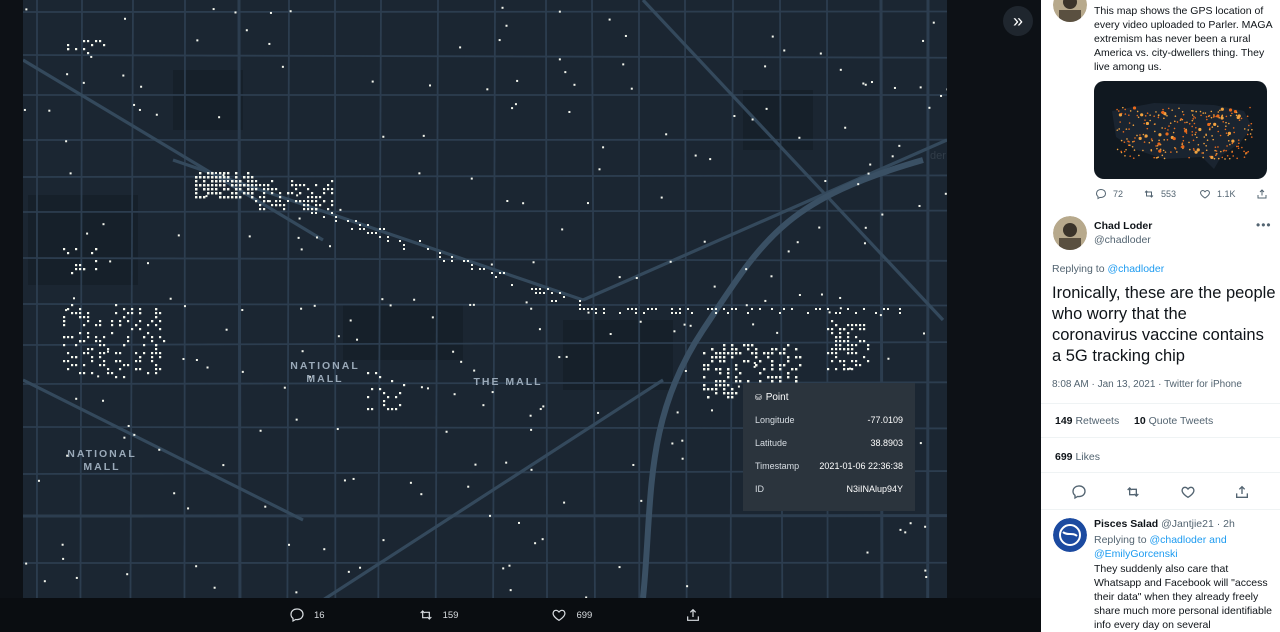 This screenshot has height=632, width=1280. What do you see at coordinates (1087, 457) in the screenshot?
I see `likes-label: Likes` at bounding box center [1087, 457].